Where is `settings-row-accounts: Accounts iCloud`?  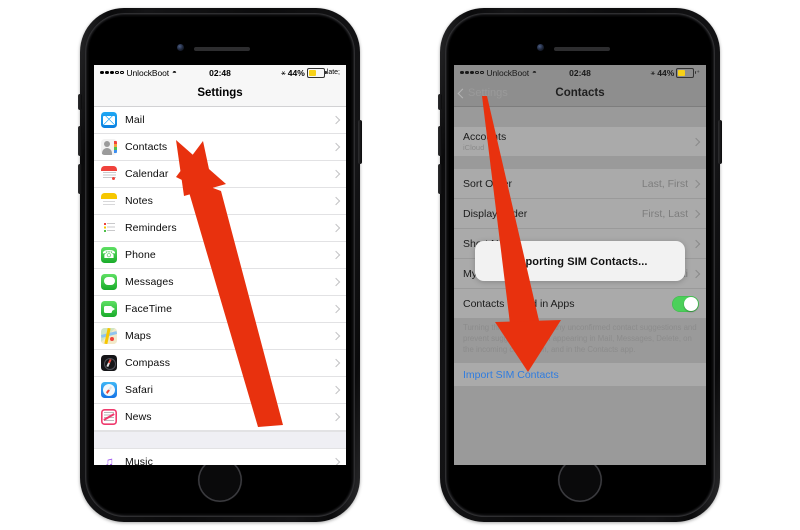
settings-row-accounts: Accounts iCloud is located at coordinates (580, 141).